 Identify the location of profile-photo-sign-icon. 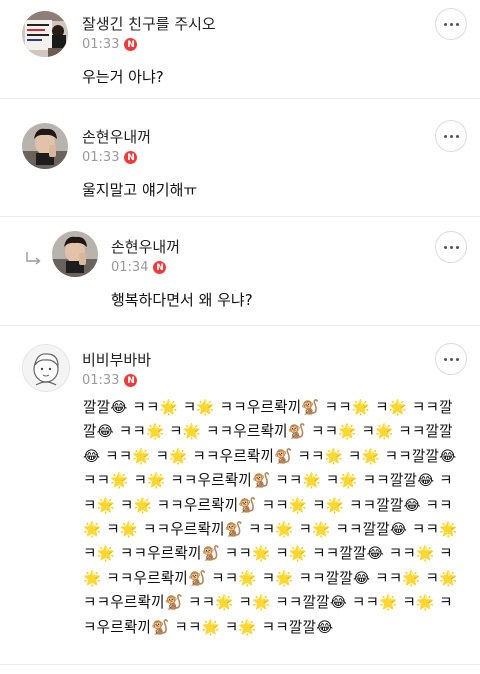
(45, 34).